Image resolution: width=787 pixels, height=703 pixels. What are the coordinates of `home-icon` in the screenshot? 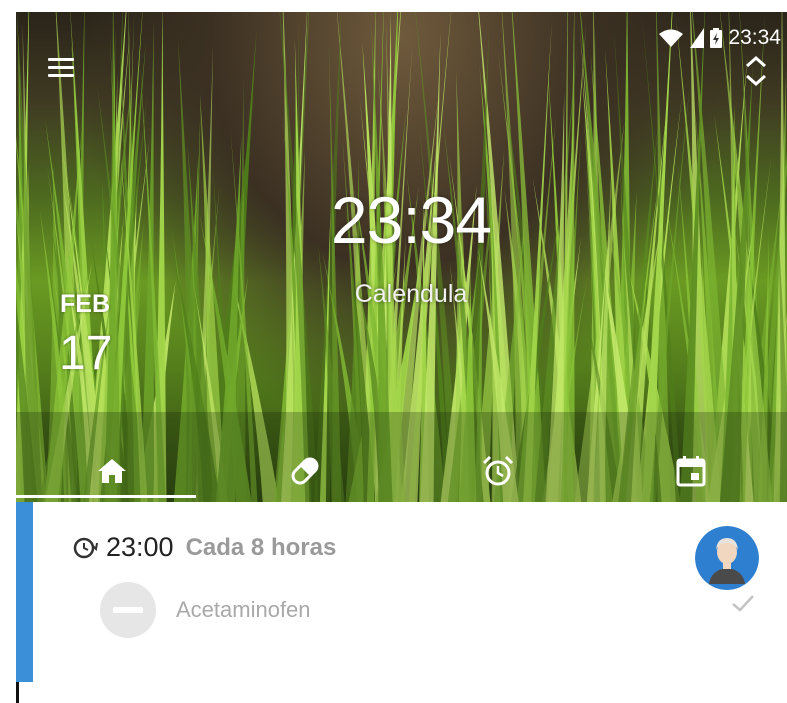 It's located at (112, 471).